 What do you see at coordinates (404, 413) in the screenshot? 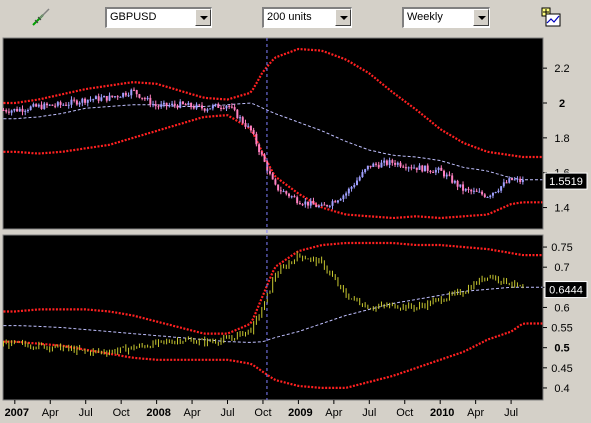
I see `x-tick-label: Oct` at bounding box center [404, 413].